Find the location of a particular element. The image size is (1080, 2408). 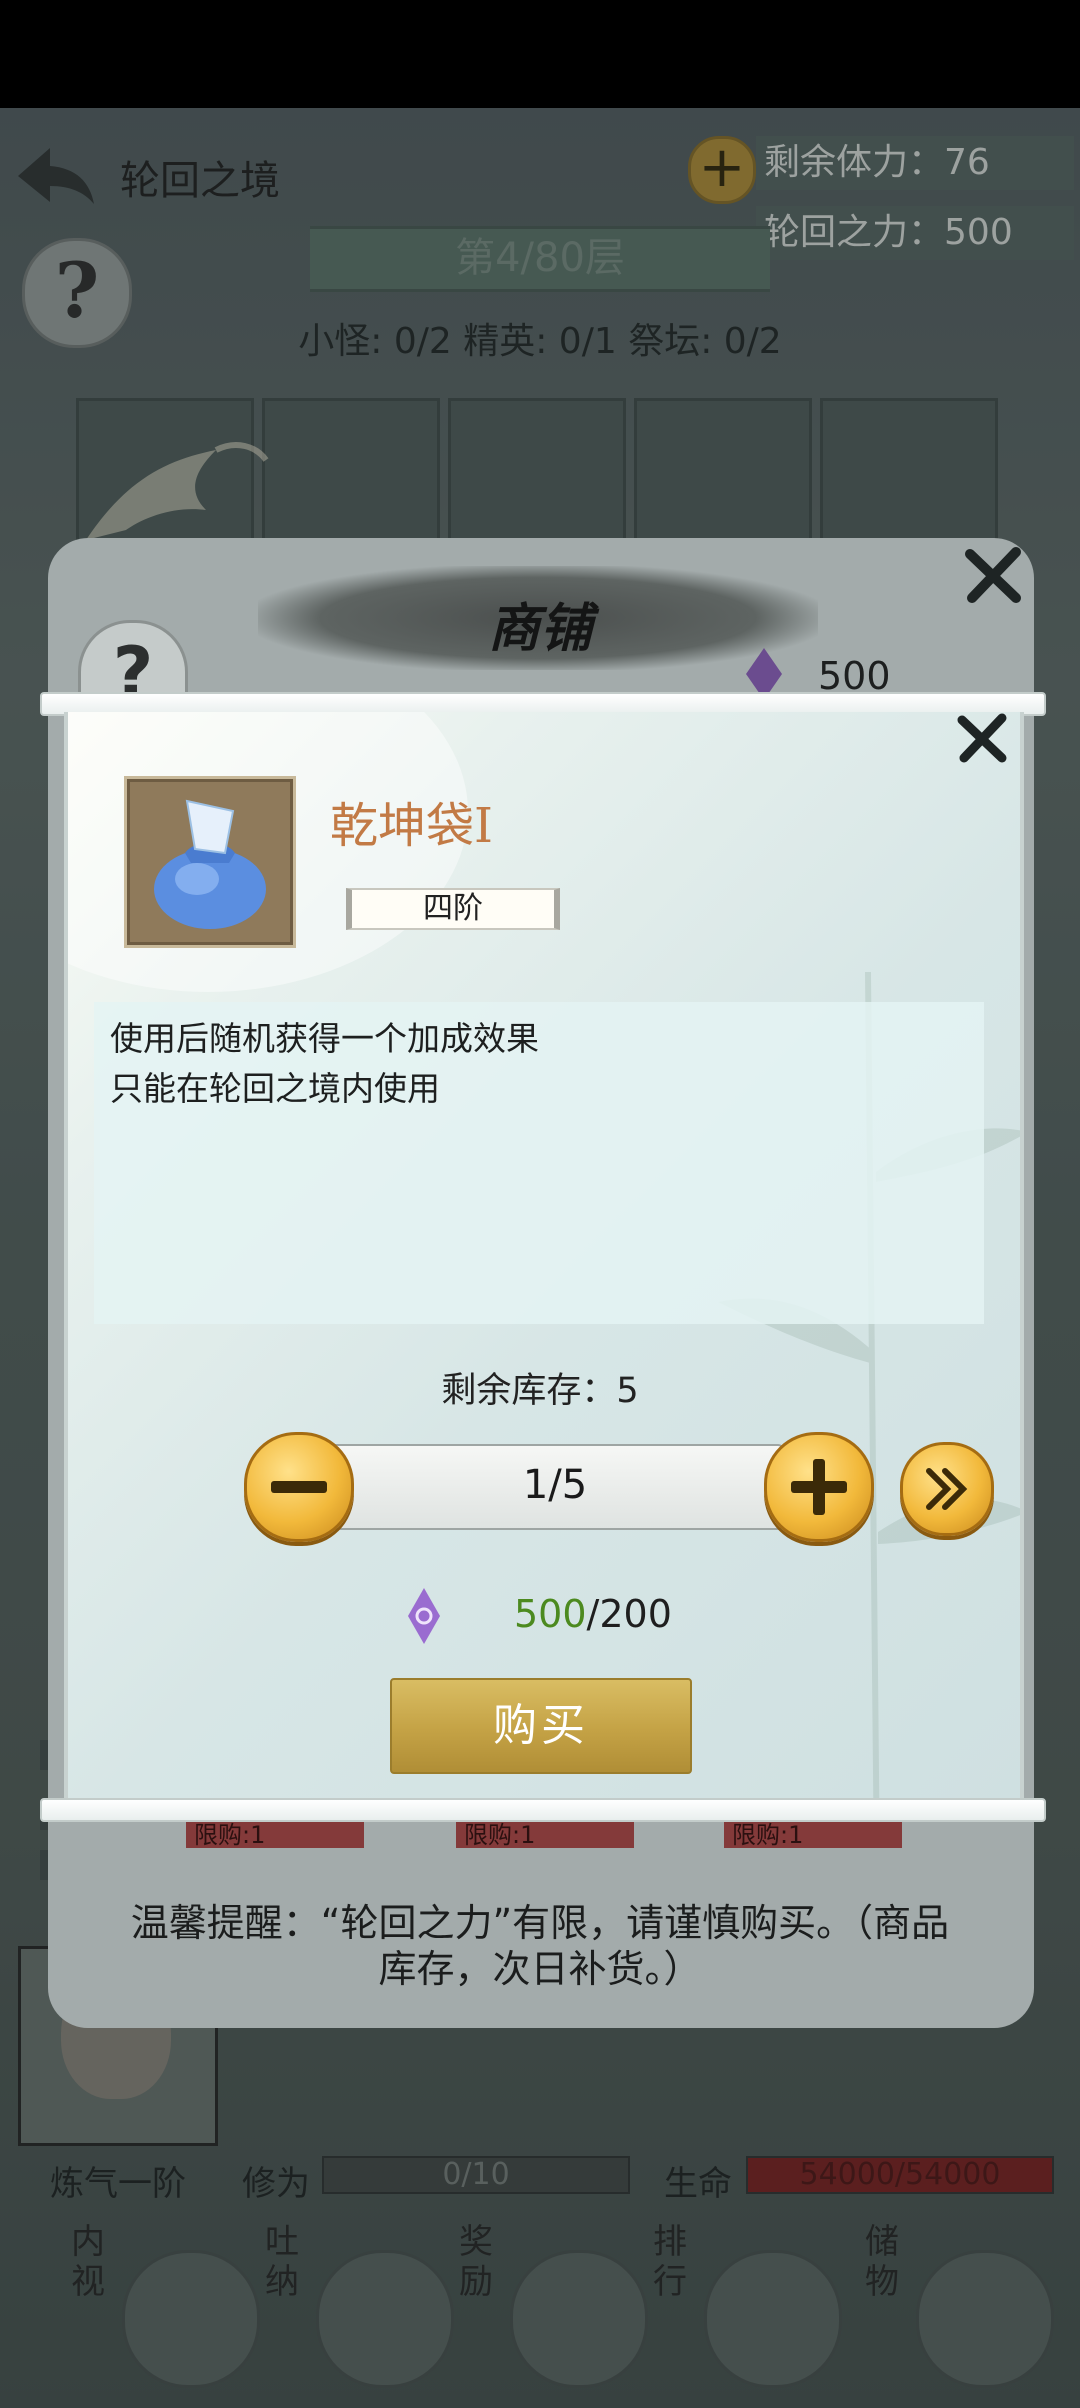

double-chevron-right-icon is located at coordinates (947, 1489).